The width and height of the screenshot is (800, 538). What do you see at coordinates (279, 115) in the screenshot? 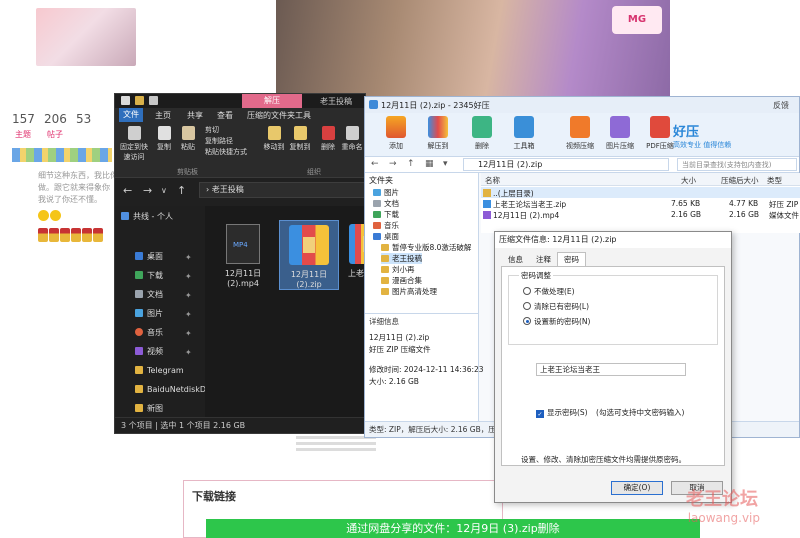
I see `tab-compressed-tools: 压缩的文件夹工具` at bounding box center [279, 115].